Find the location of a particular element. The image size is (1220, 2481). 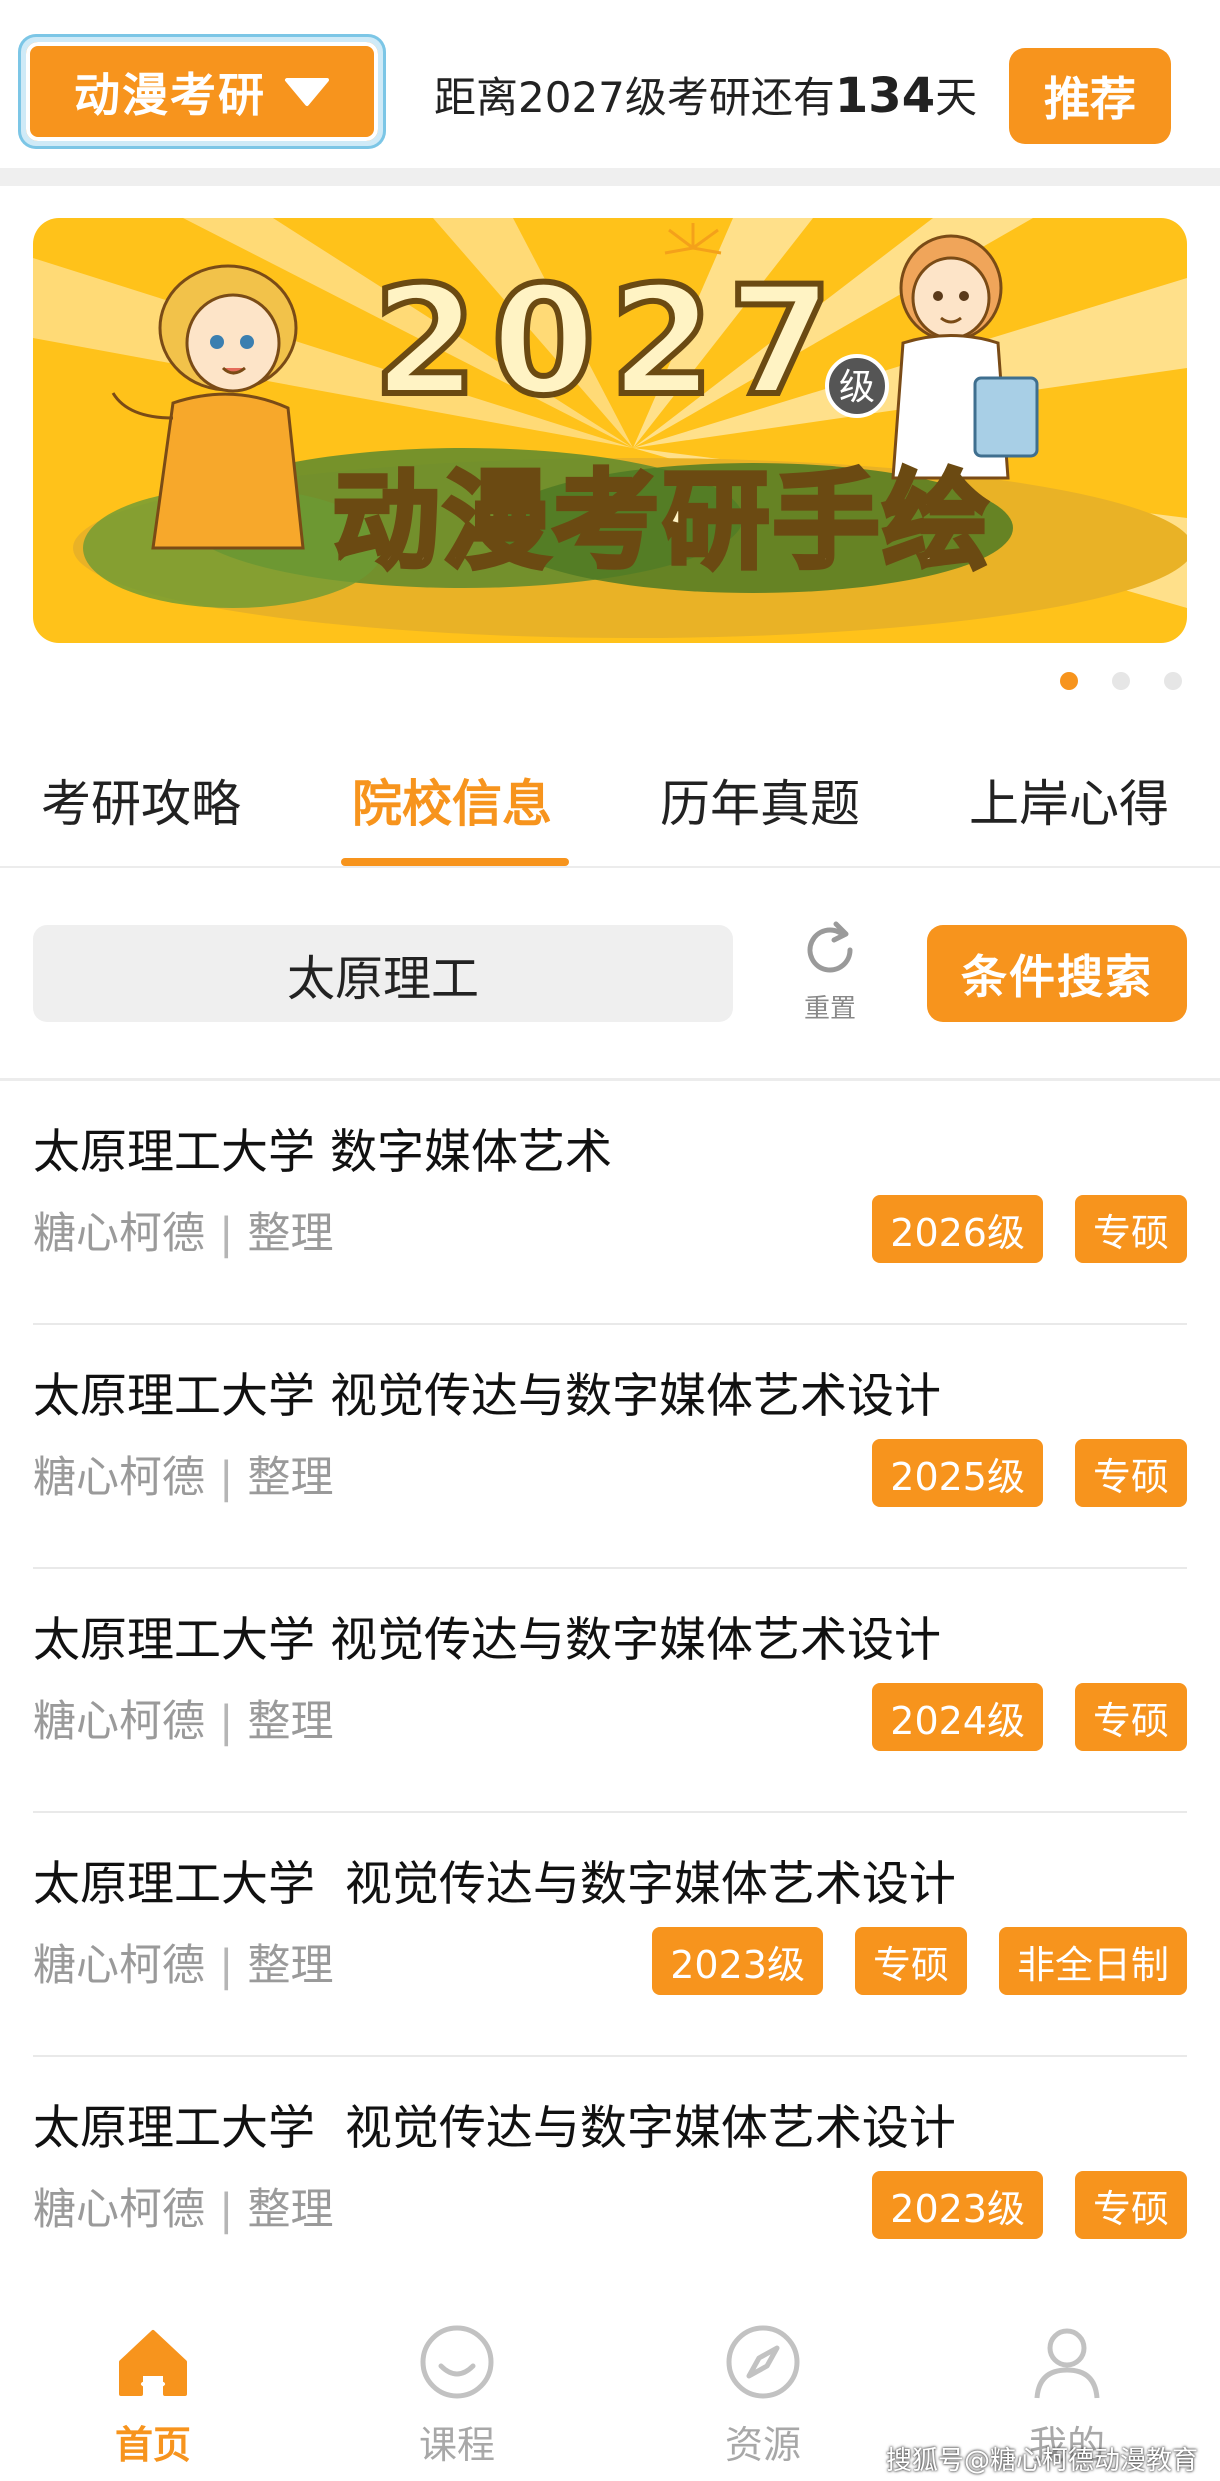

nav-resources-label: 资源 is located at coordinates (762, 2445).